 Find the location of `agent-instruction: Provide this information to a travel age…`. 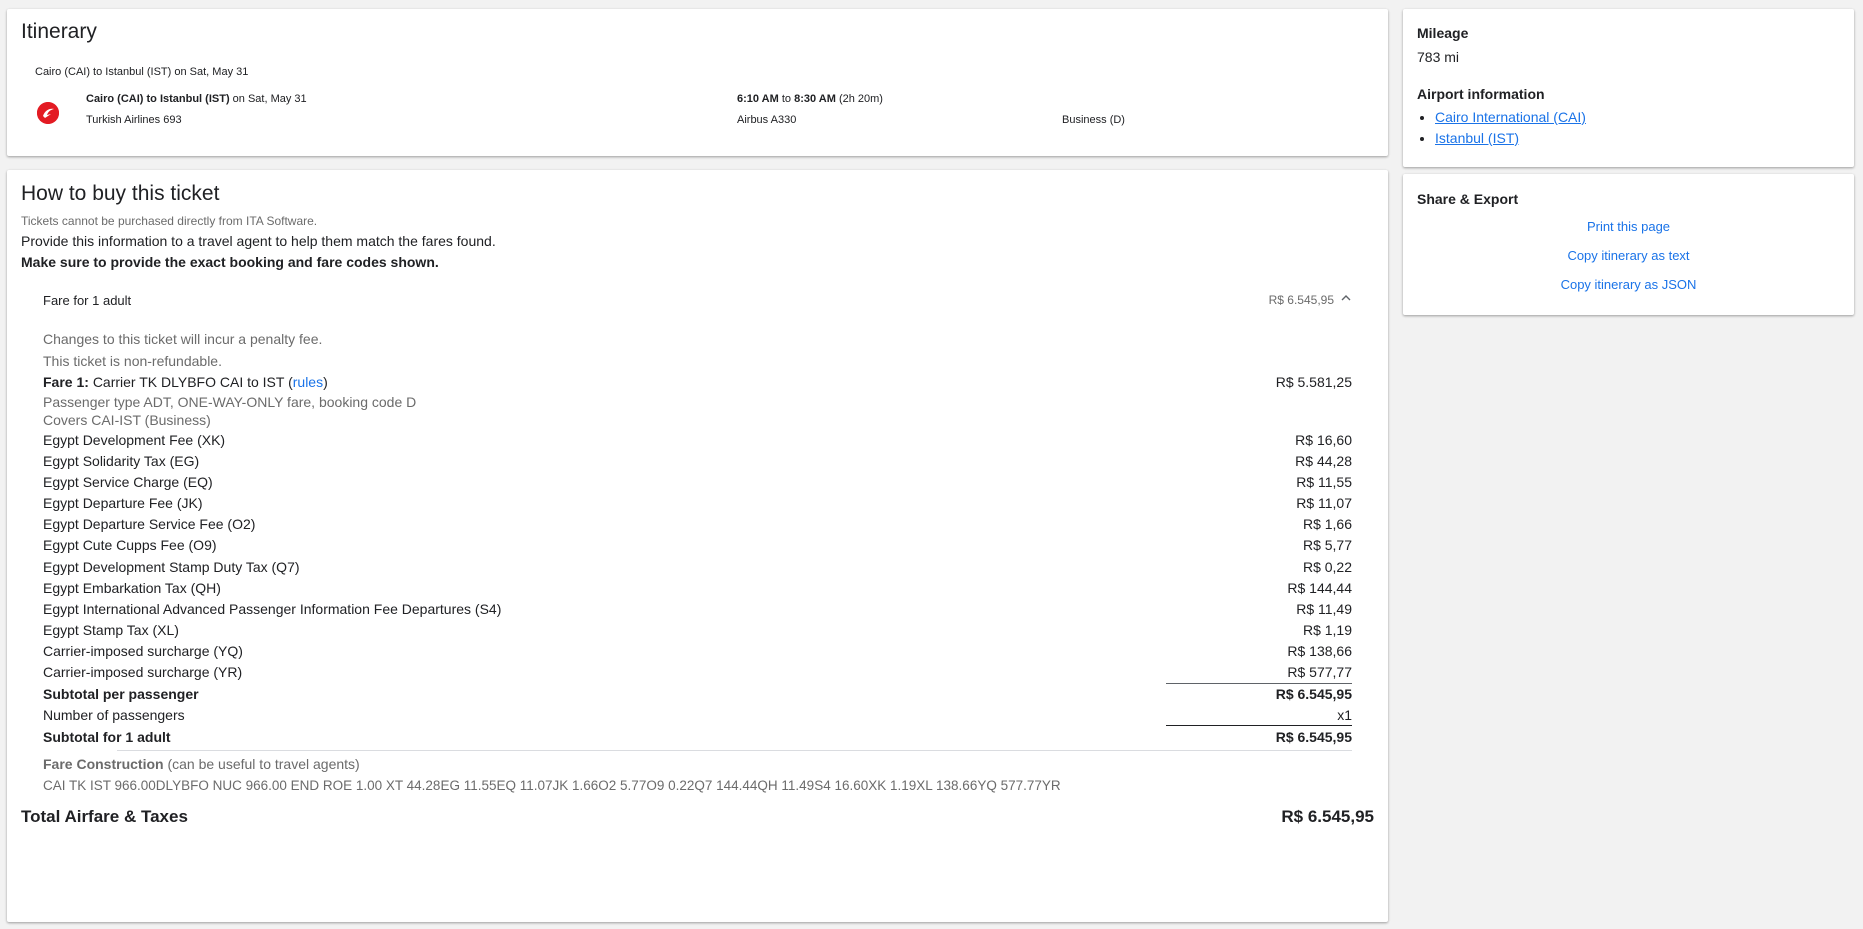

agent-instruction: Provide this information to a travel age… is located at coordinates (258, 241).